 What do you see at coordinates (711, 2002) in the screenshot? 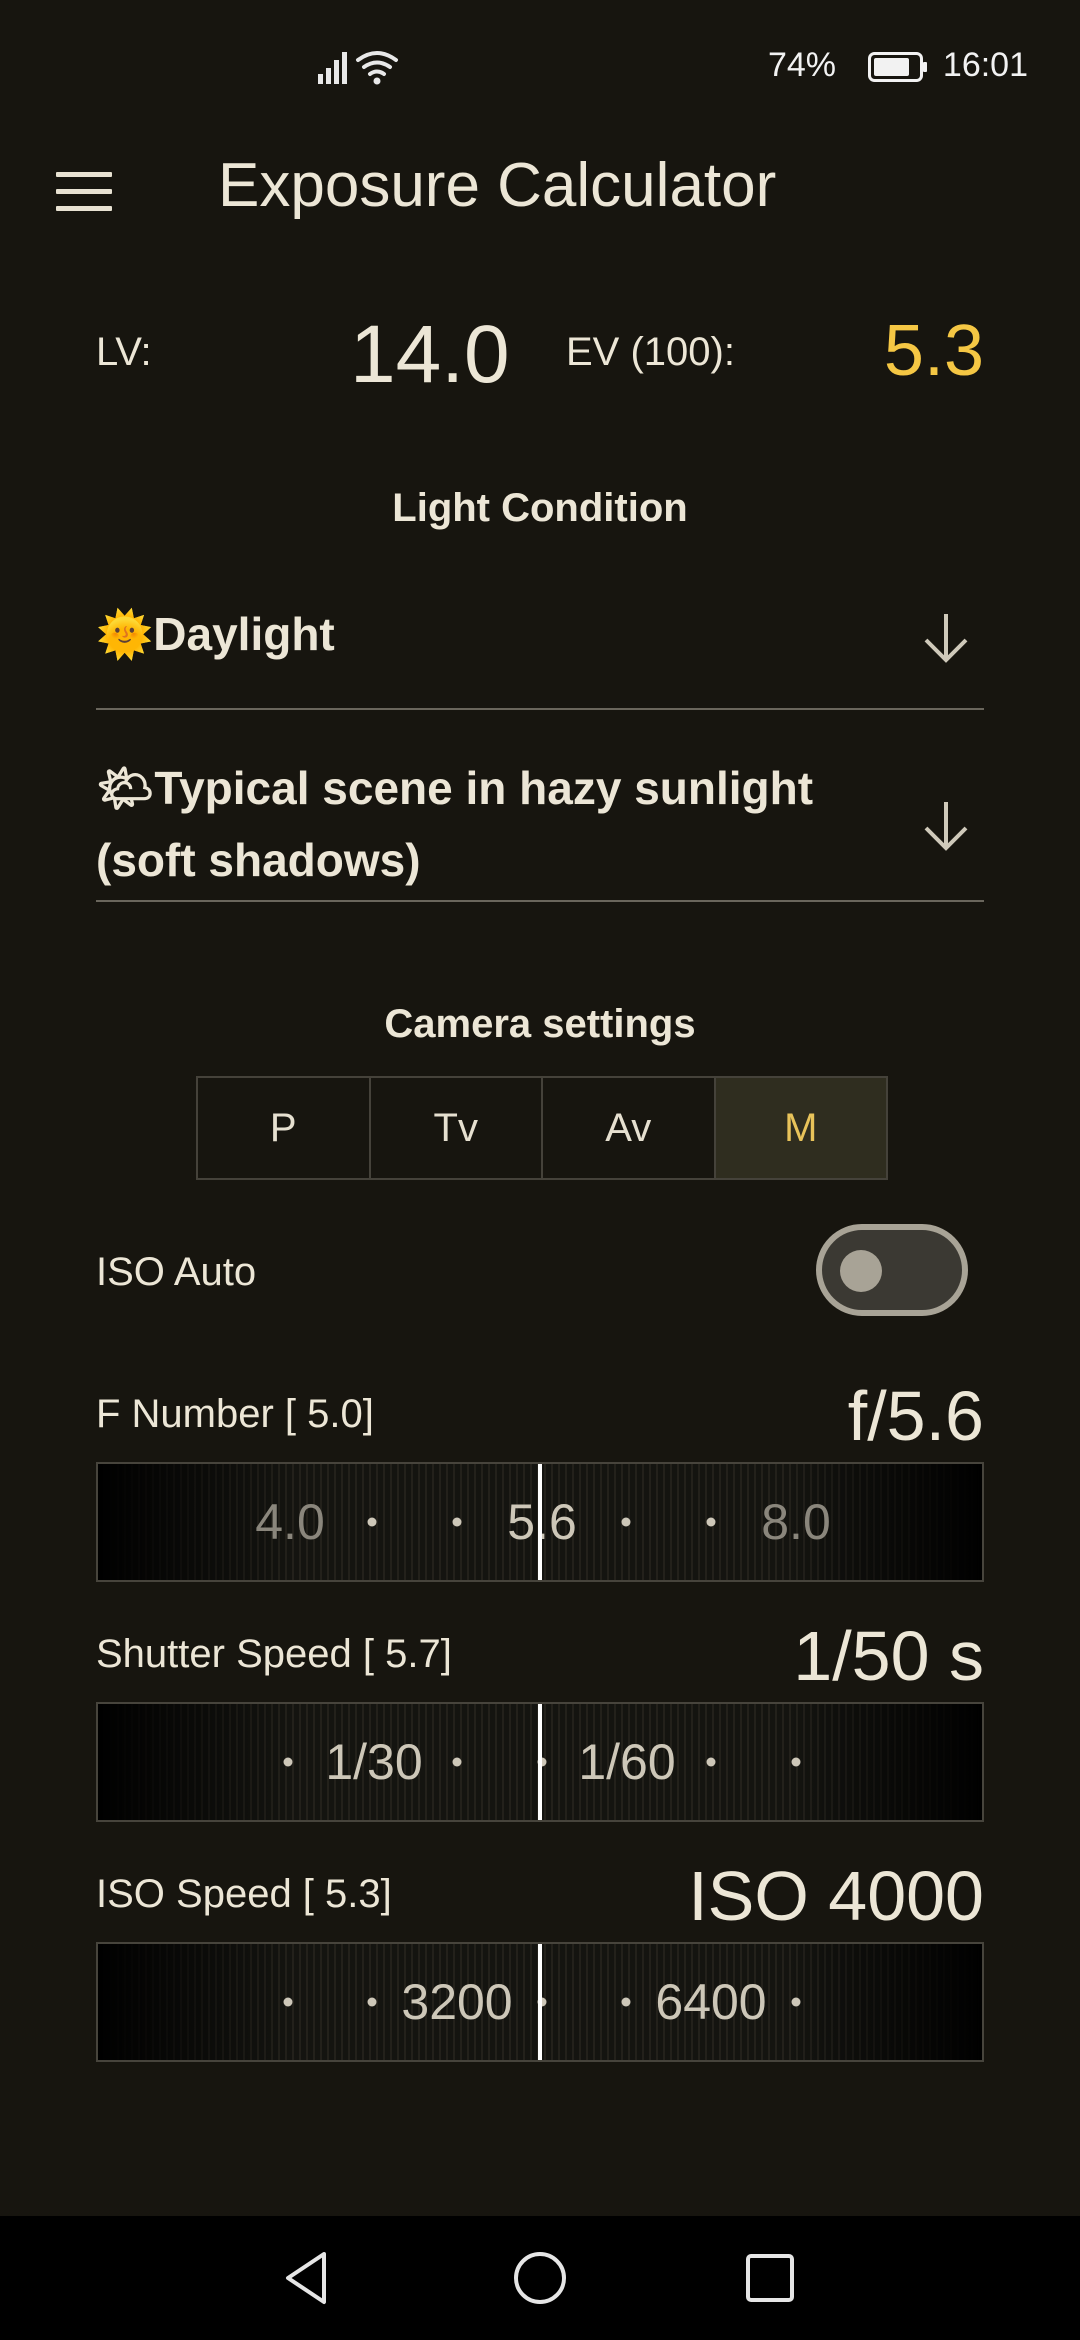
I see `dial-tick-label: 6400` at bounding box center [711, 2002].